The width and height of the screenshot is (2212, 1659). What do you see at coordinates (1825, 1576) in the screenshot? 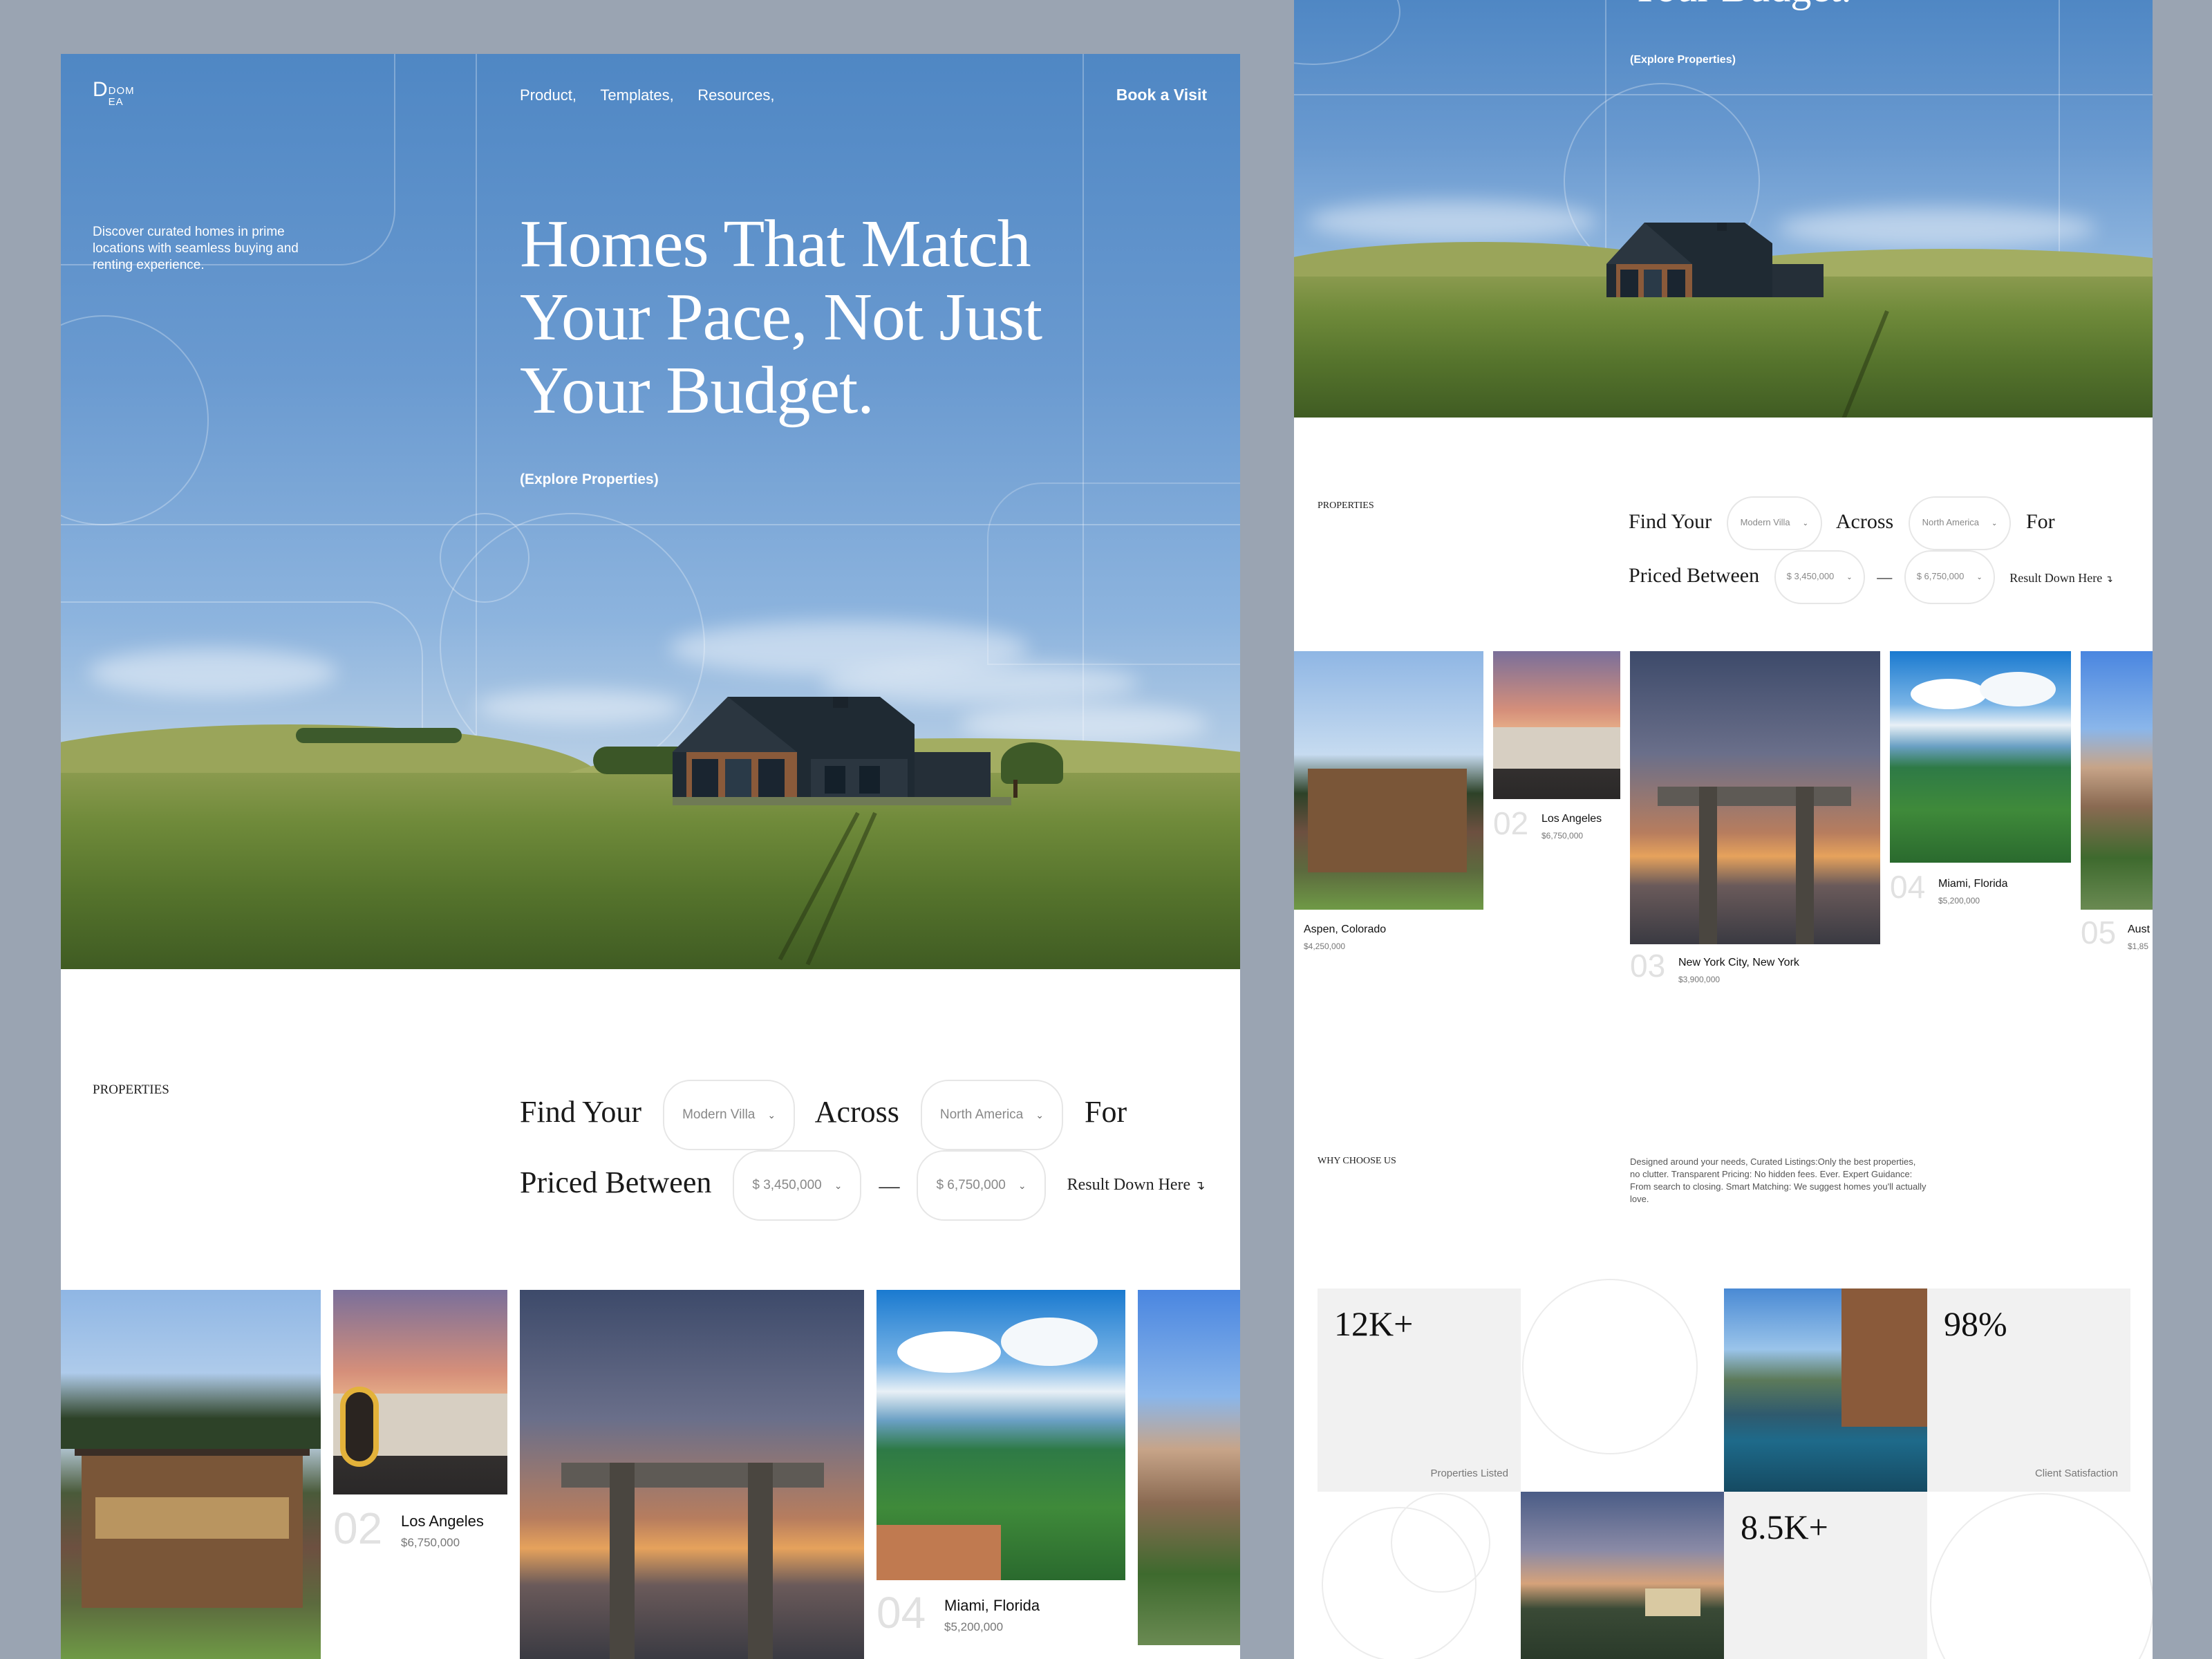
I see `stat-third: 8.5K+` at bounding box center [1825, 1576].